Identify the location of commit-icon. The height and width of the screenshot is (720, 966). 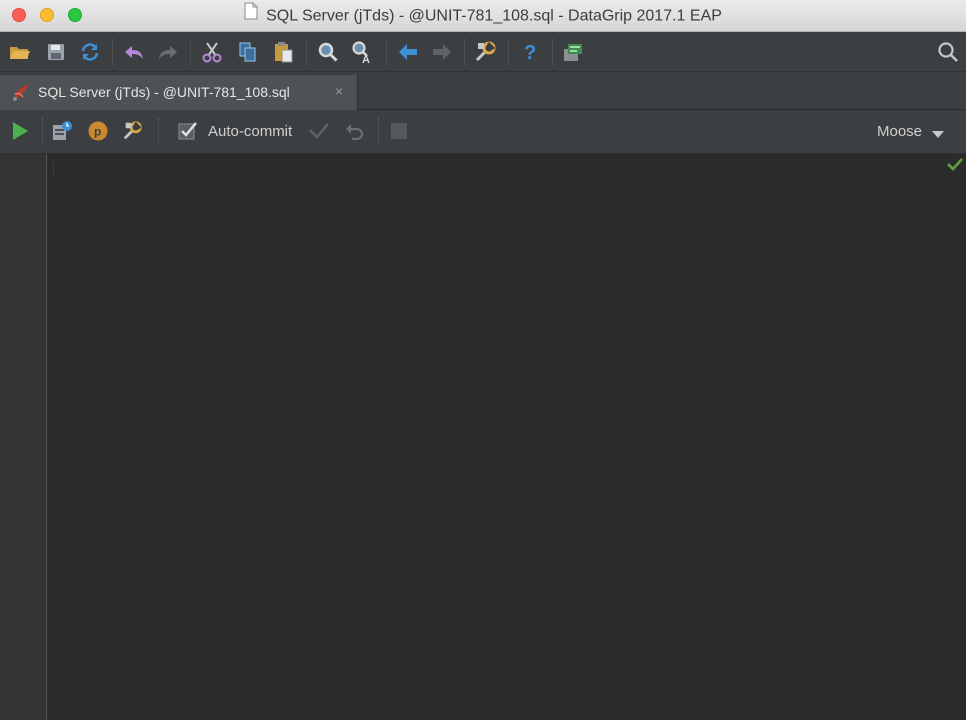
(319, 131).